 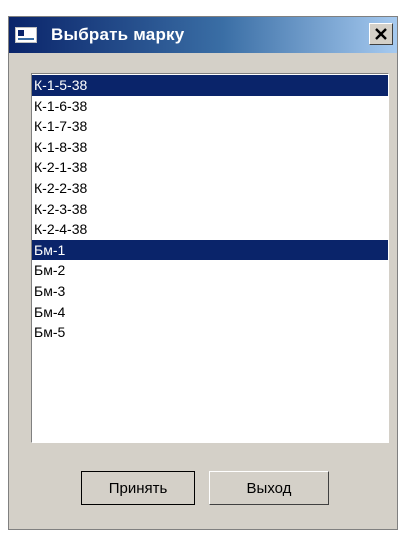 What do you see at coordinates (118, 34) in the screenshot?
I see `window-title: Выбрать марку` at bounding box center [118, 34].